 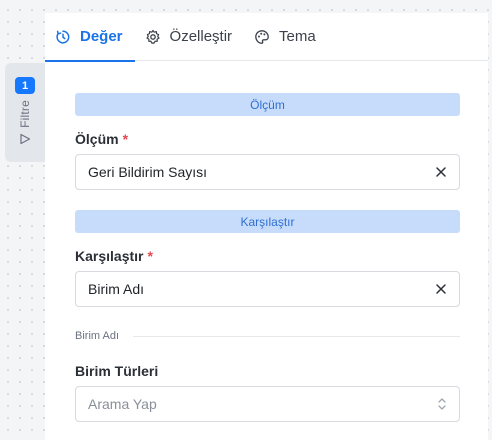 I want to click on tab-bar: Değer Özelleştir Tema, so click(x=266, y=37).